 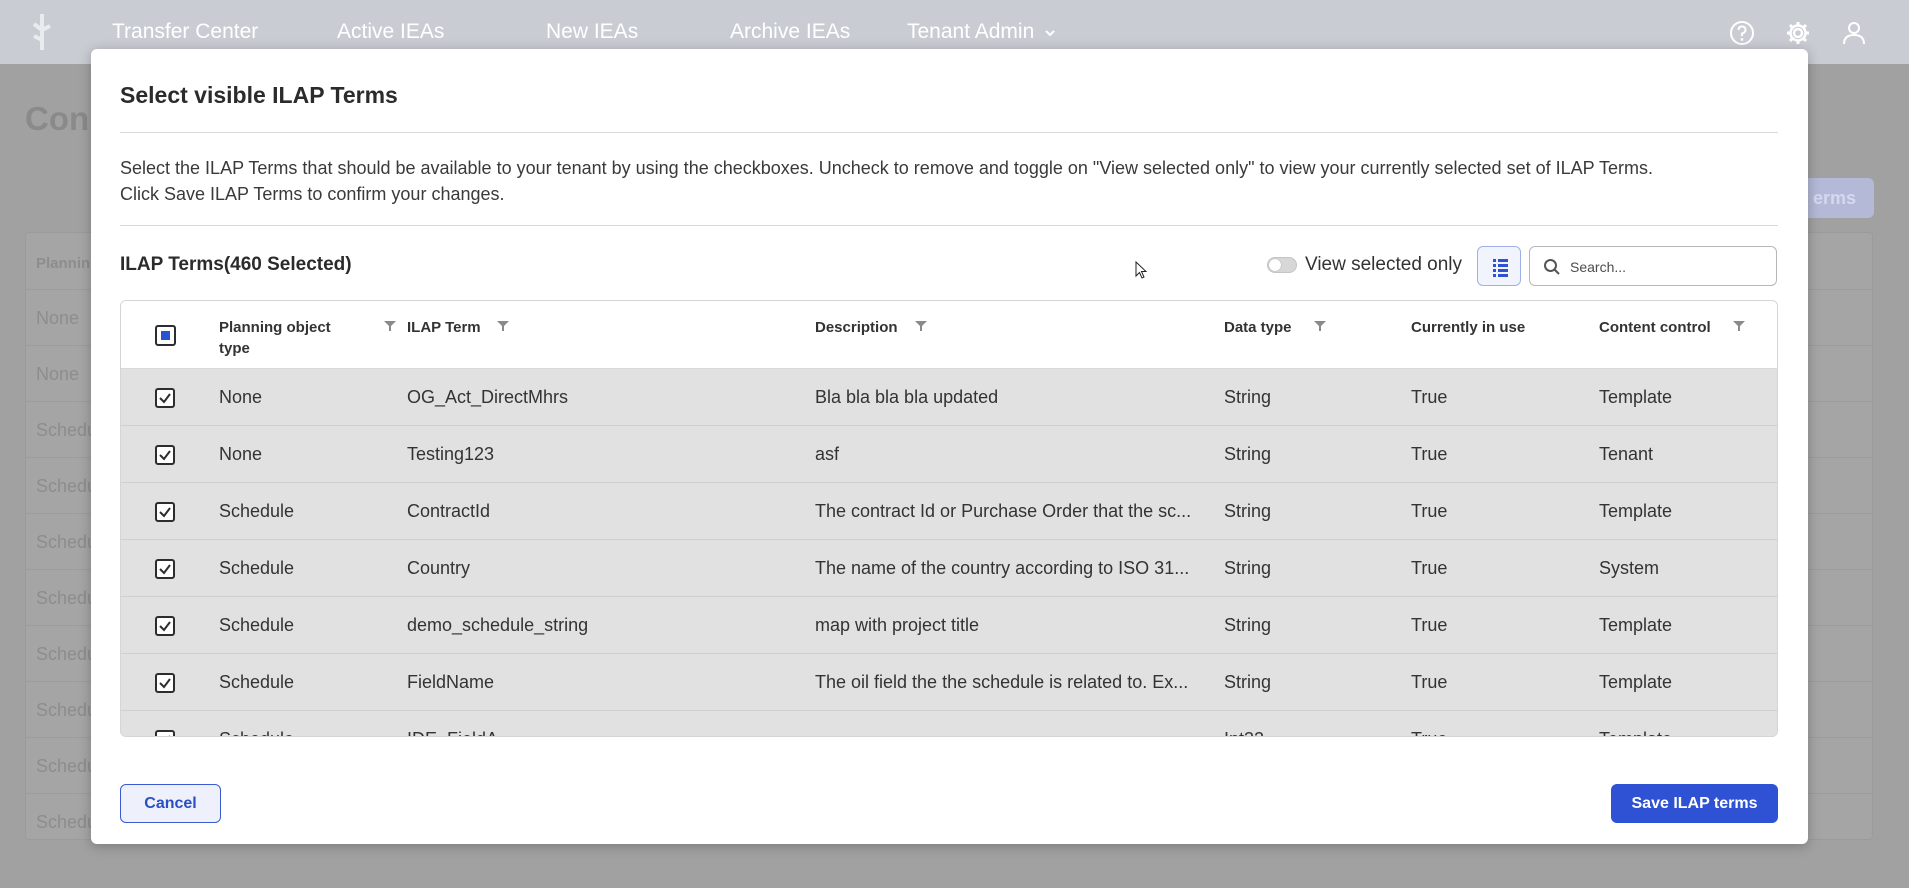 I want to click on cell-planning-object-type: None, so click(x=241, y=454).